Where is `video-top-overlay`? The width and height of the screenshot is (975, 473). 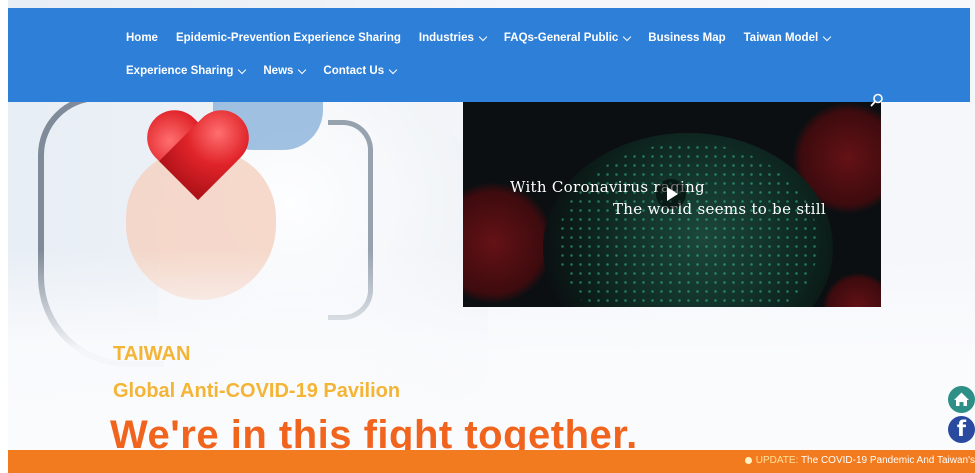 video-top-overlay is located at coordinates (672, 87).